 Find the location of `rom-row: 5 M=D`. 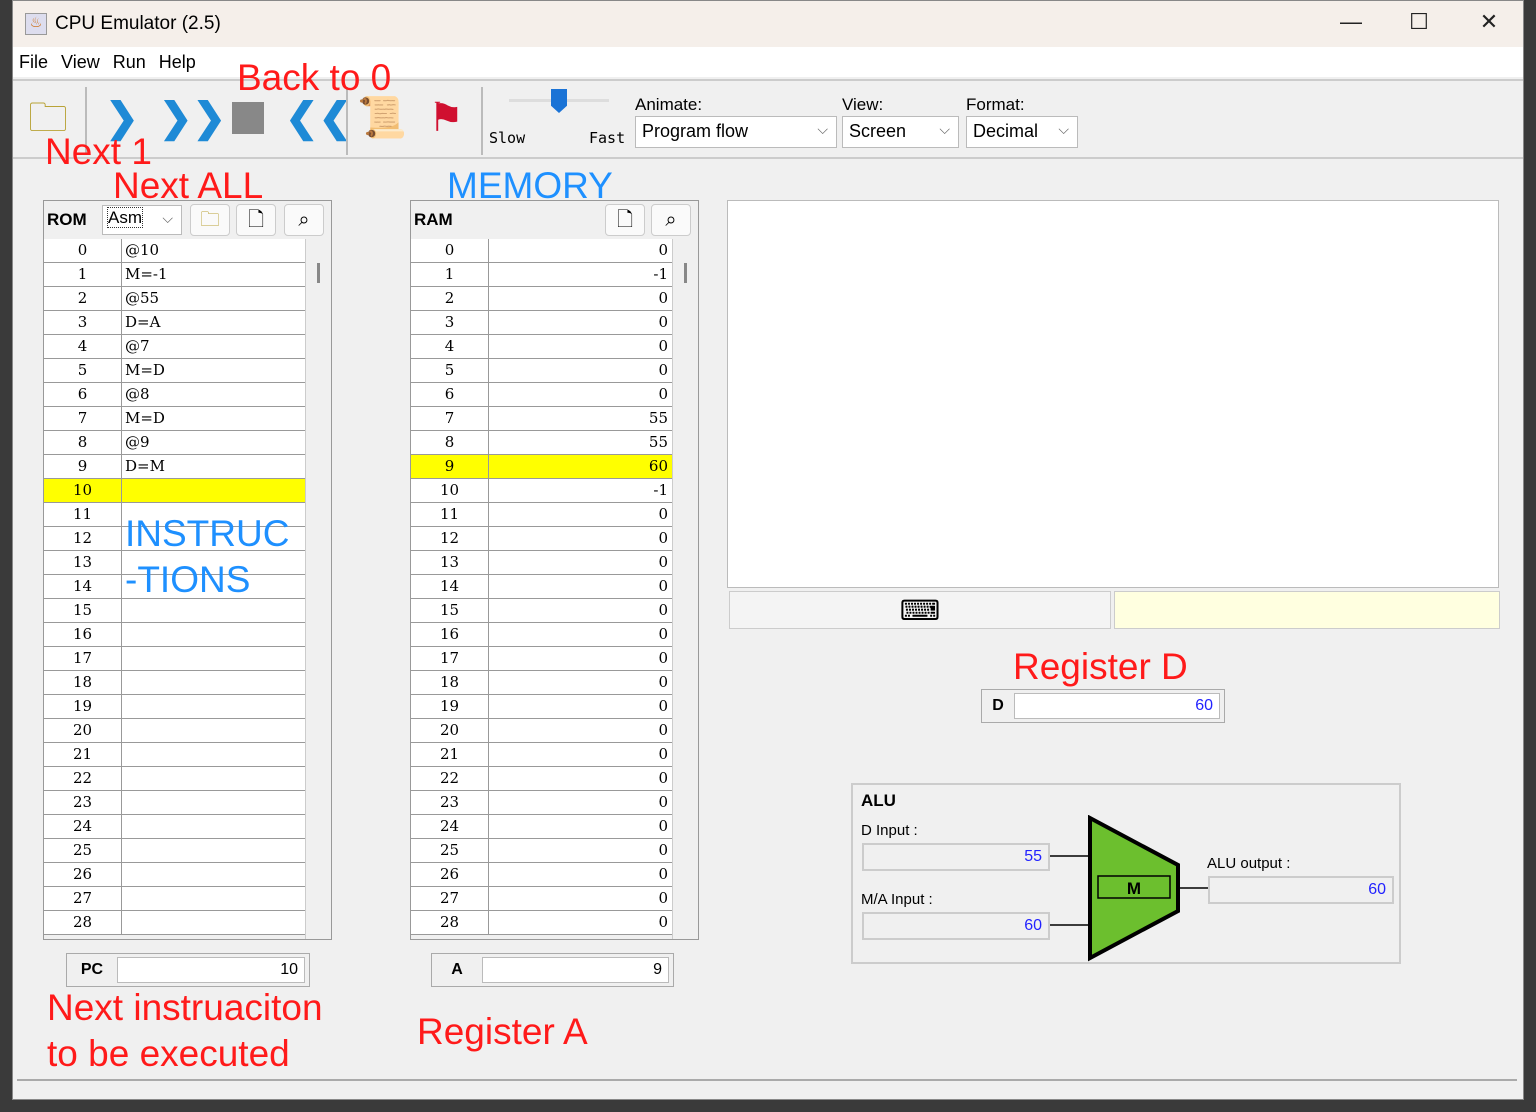

rom-row: 5 M=D is located at coordinates (174, 371).